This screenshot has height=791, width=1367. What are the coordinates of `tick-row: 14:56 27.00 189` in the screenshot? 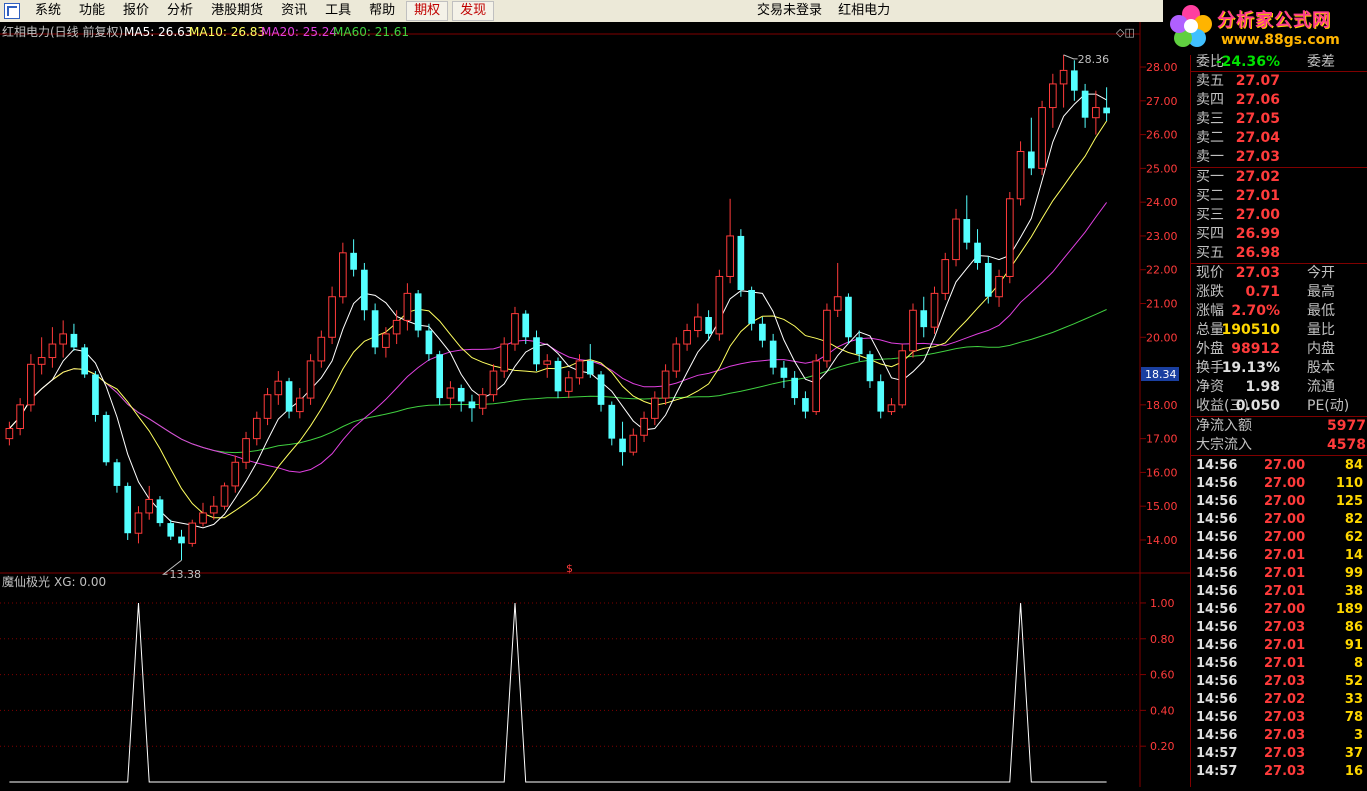 It's located at (1279, 610).